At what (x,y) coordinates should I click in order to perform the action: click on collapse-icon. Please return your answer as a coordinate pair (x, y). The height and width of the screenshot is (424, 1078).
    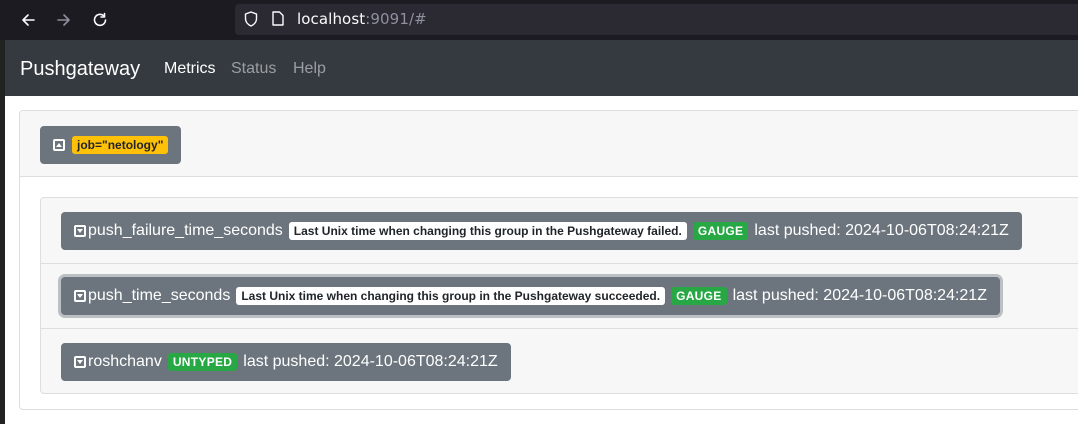
    Looking at the image, I should click on (59, 145).